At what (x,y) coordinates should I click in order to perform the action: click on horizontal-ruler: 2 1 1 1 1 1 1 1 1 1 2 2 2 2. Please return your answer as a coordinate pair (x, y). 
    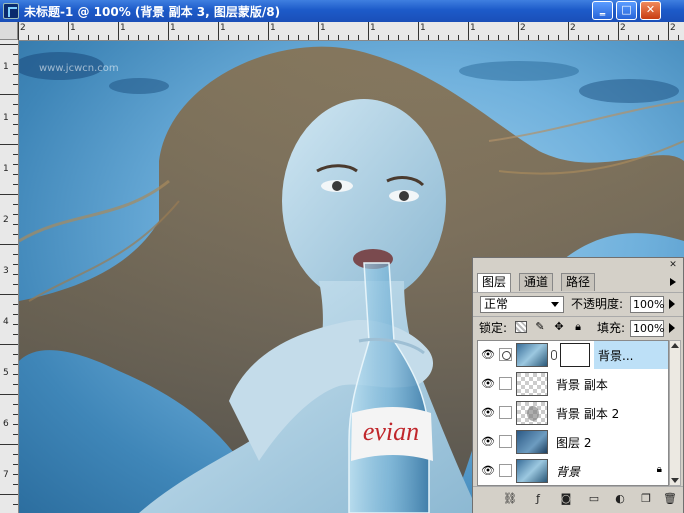
    Looking at the image, I should click on (342, 31).